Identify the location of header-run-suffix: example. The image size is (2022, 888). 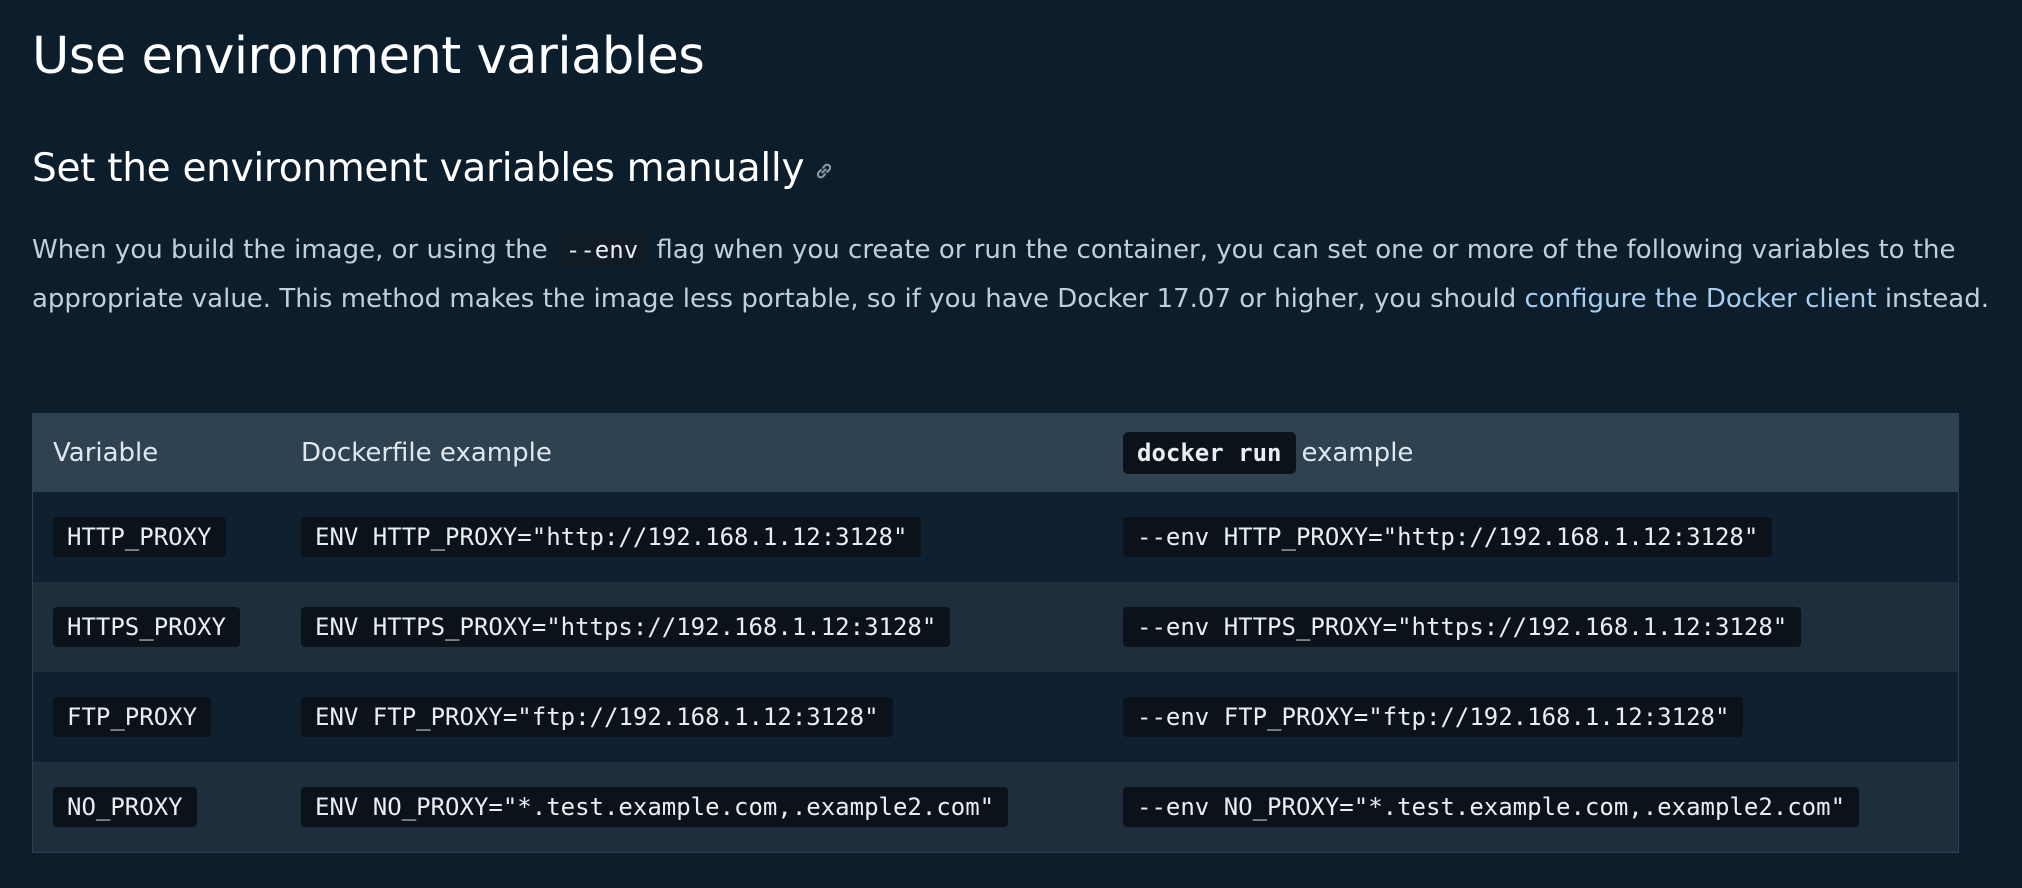
(1357, 453).